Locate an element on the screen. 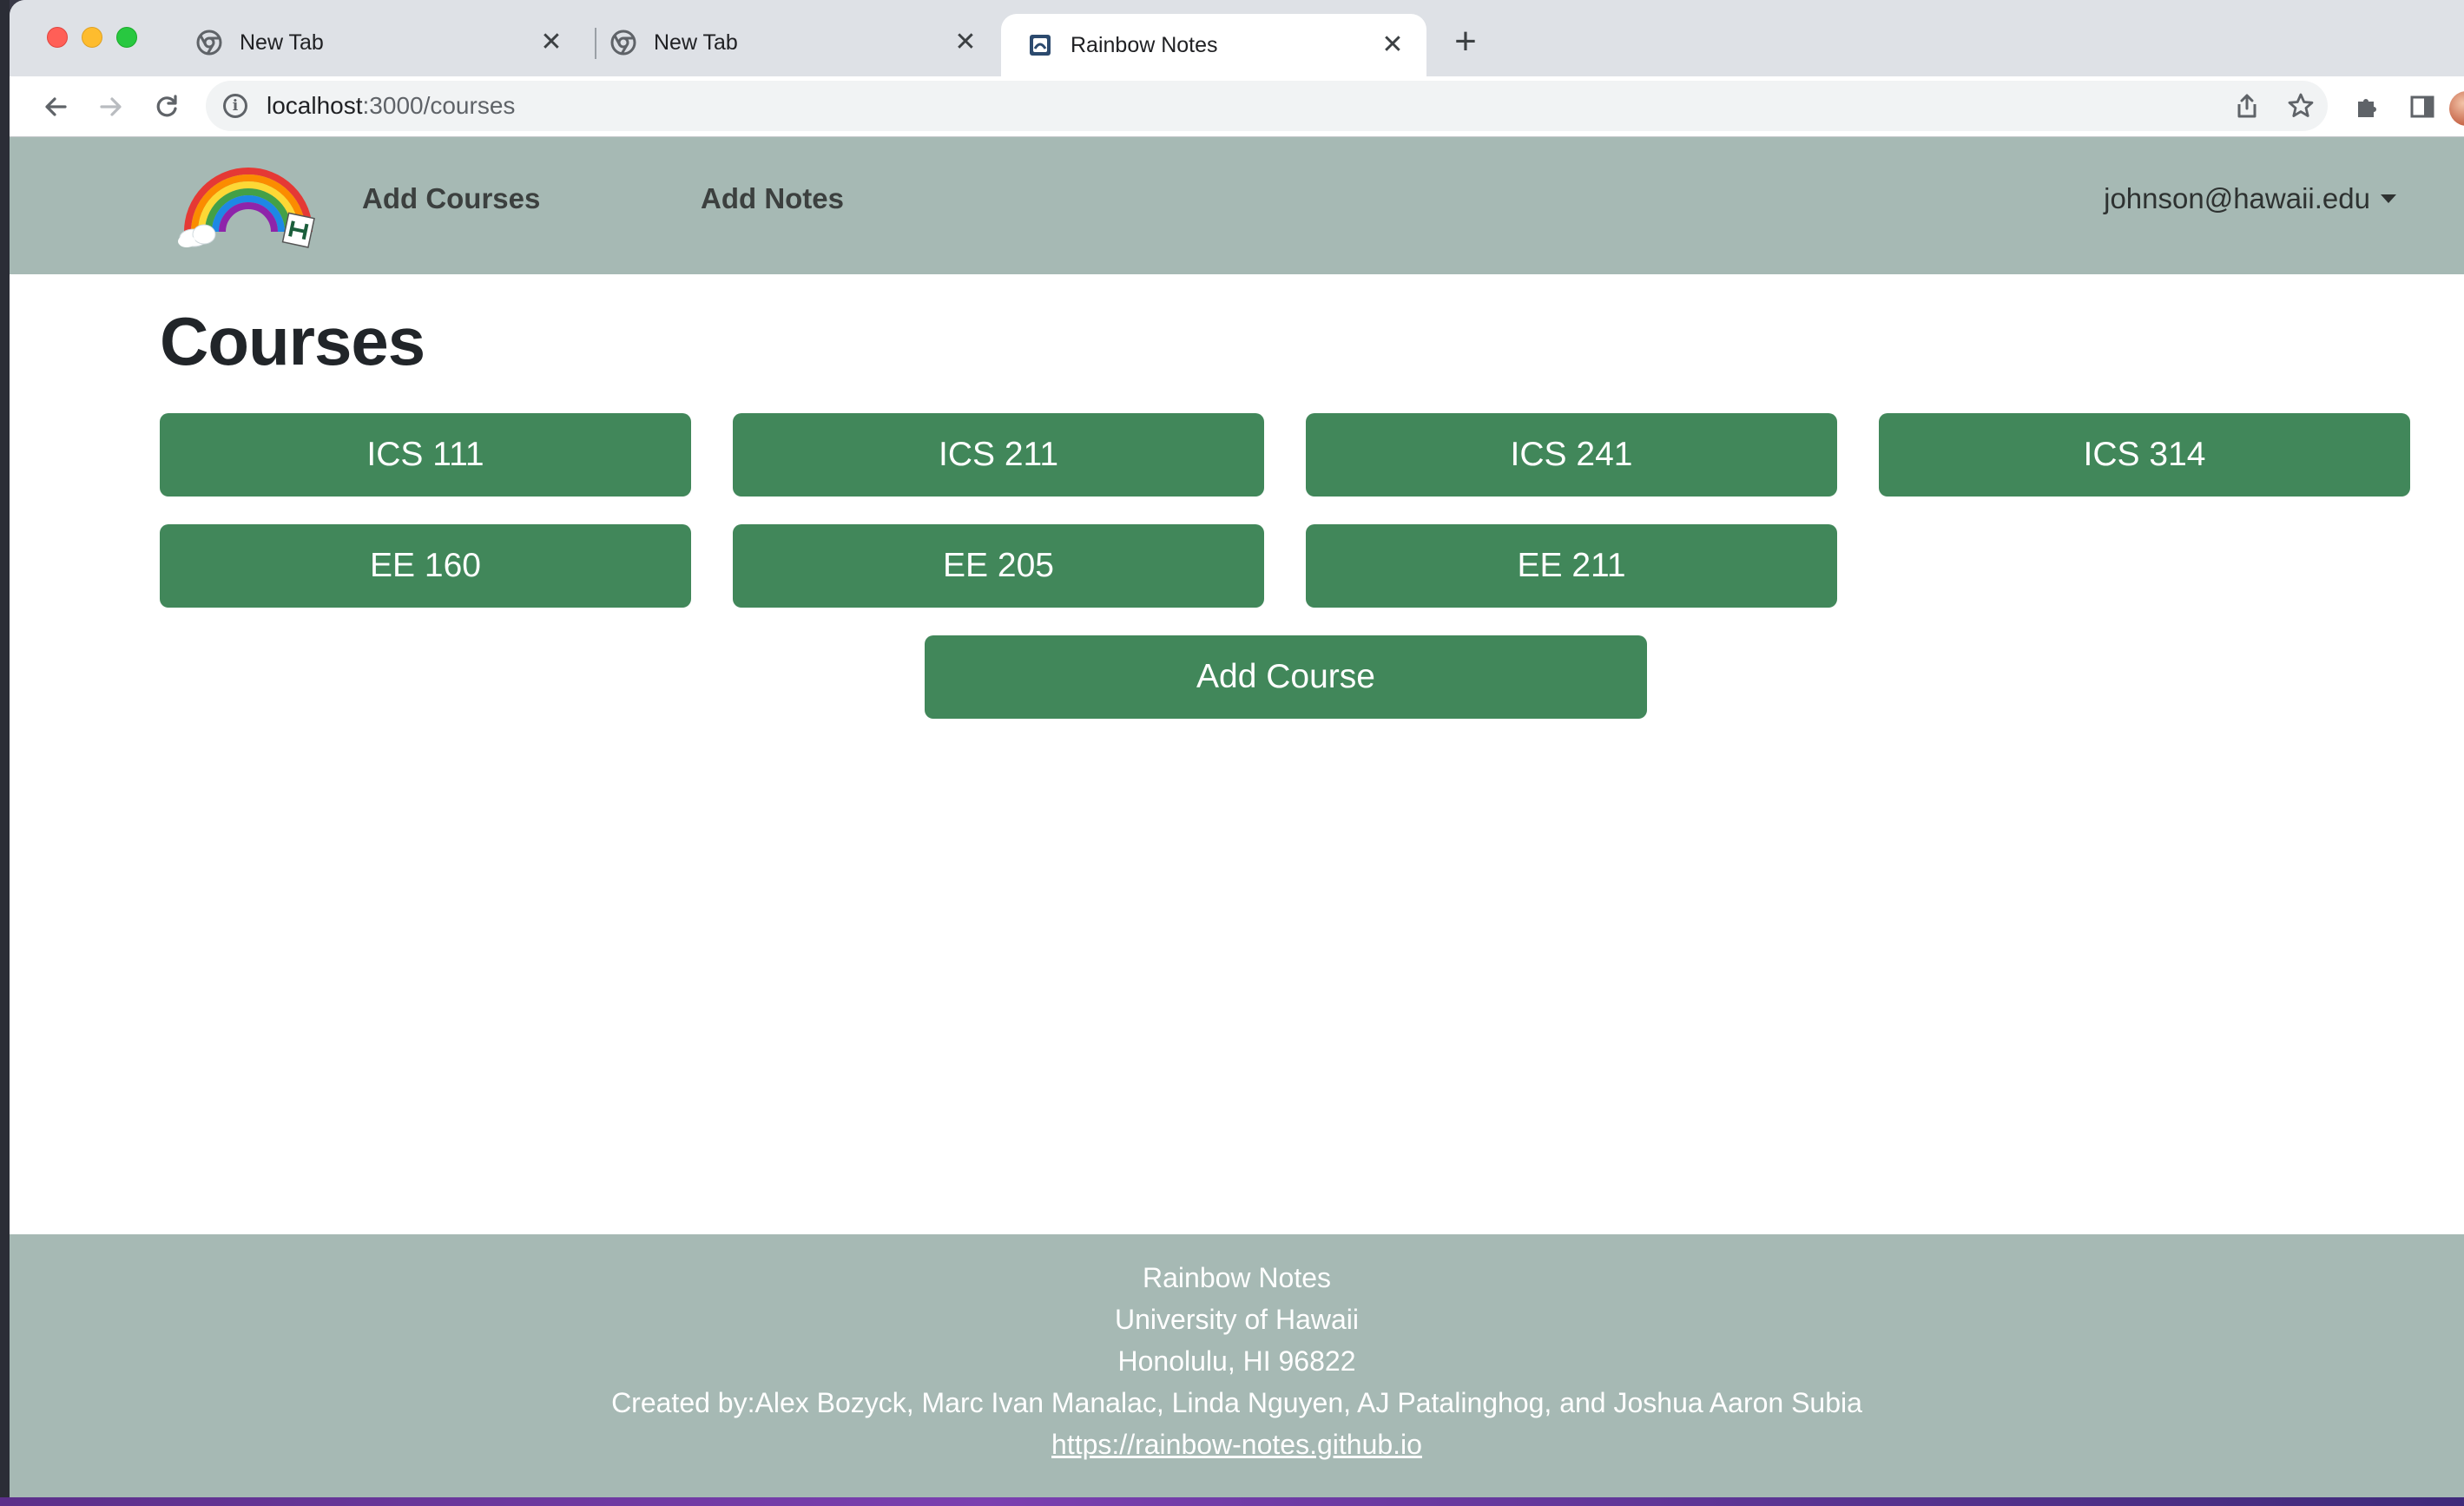 This screenshot has height=1506, width=2464. course-button: ICS 111 is located at coordinates (425, 455).